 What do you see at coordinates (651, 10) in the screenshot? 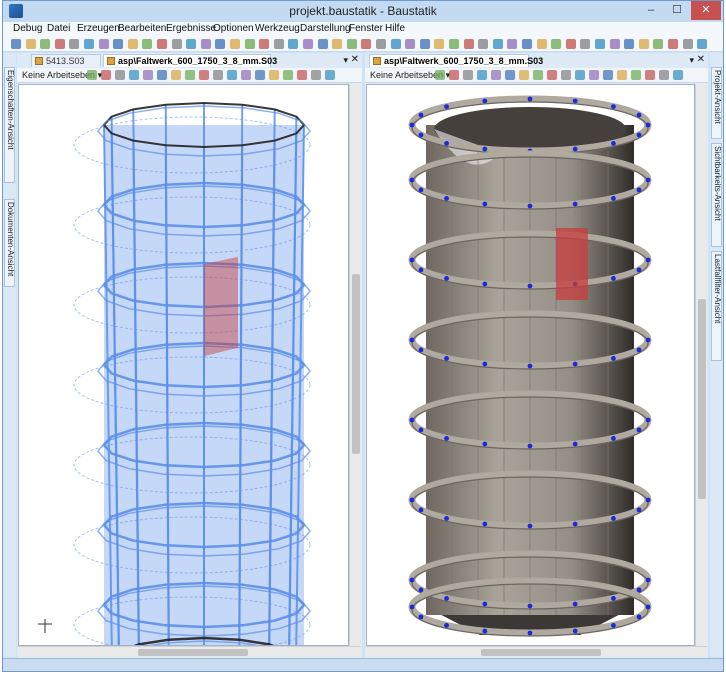
I see `minimize-button: –` at bounding box center [651, 10].